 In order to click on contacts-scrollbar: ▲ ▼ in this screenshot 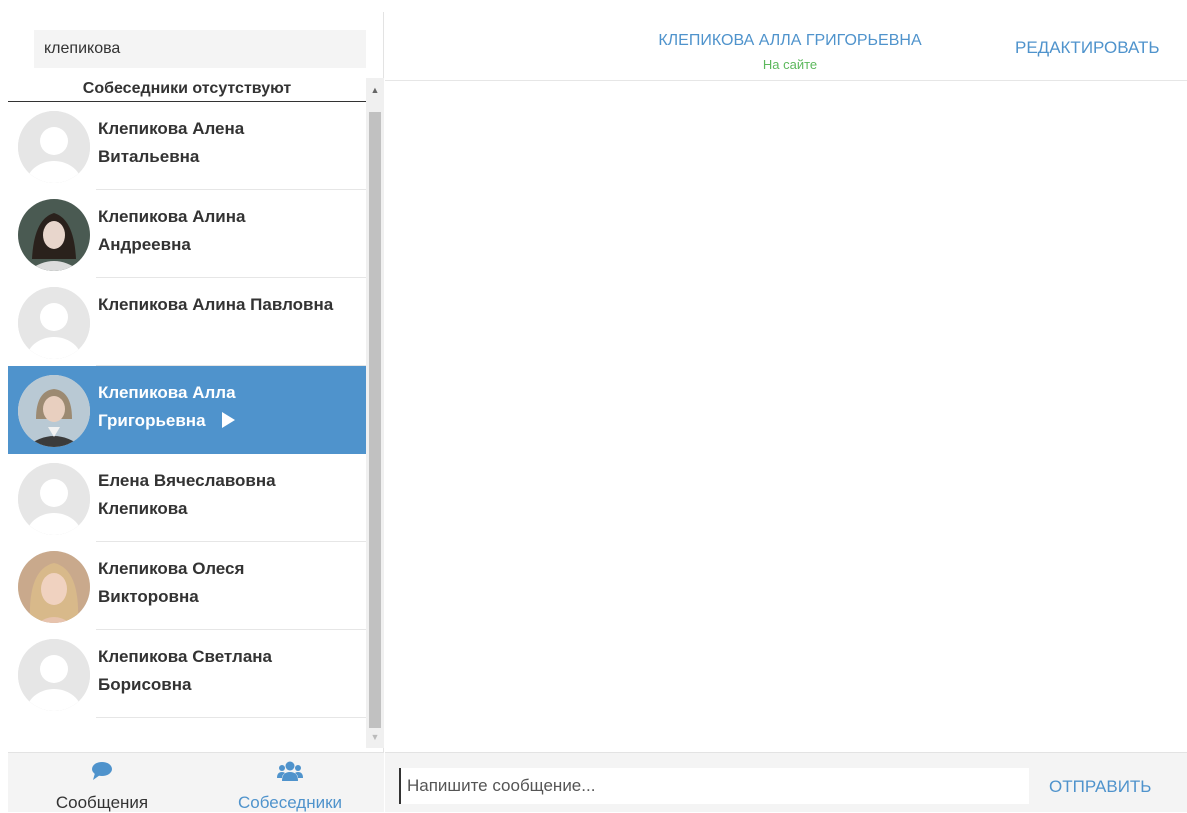, I will do `click(375, 413)`.